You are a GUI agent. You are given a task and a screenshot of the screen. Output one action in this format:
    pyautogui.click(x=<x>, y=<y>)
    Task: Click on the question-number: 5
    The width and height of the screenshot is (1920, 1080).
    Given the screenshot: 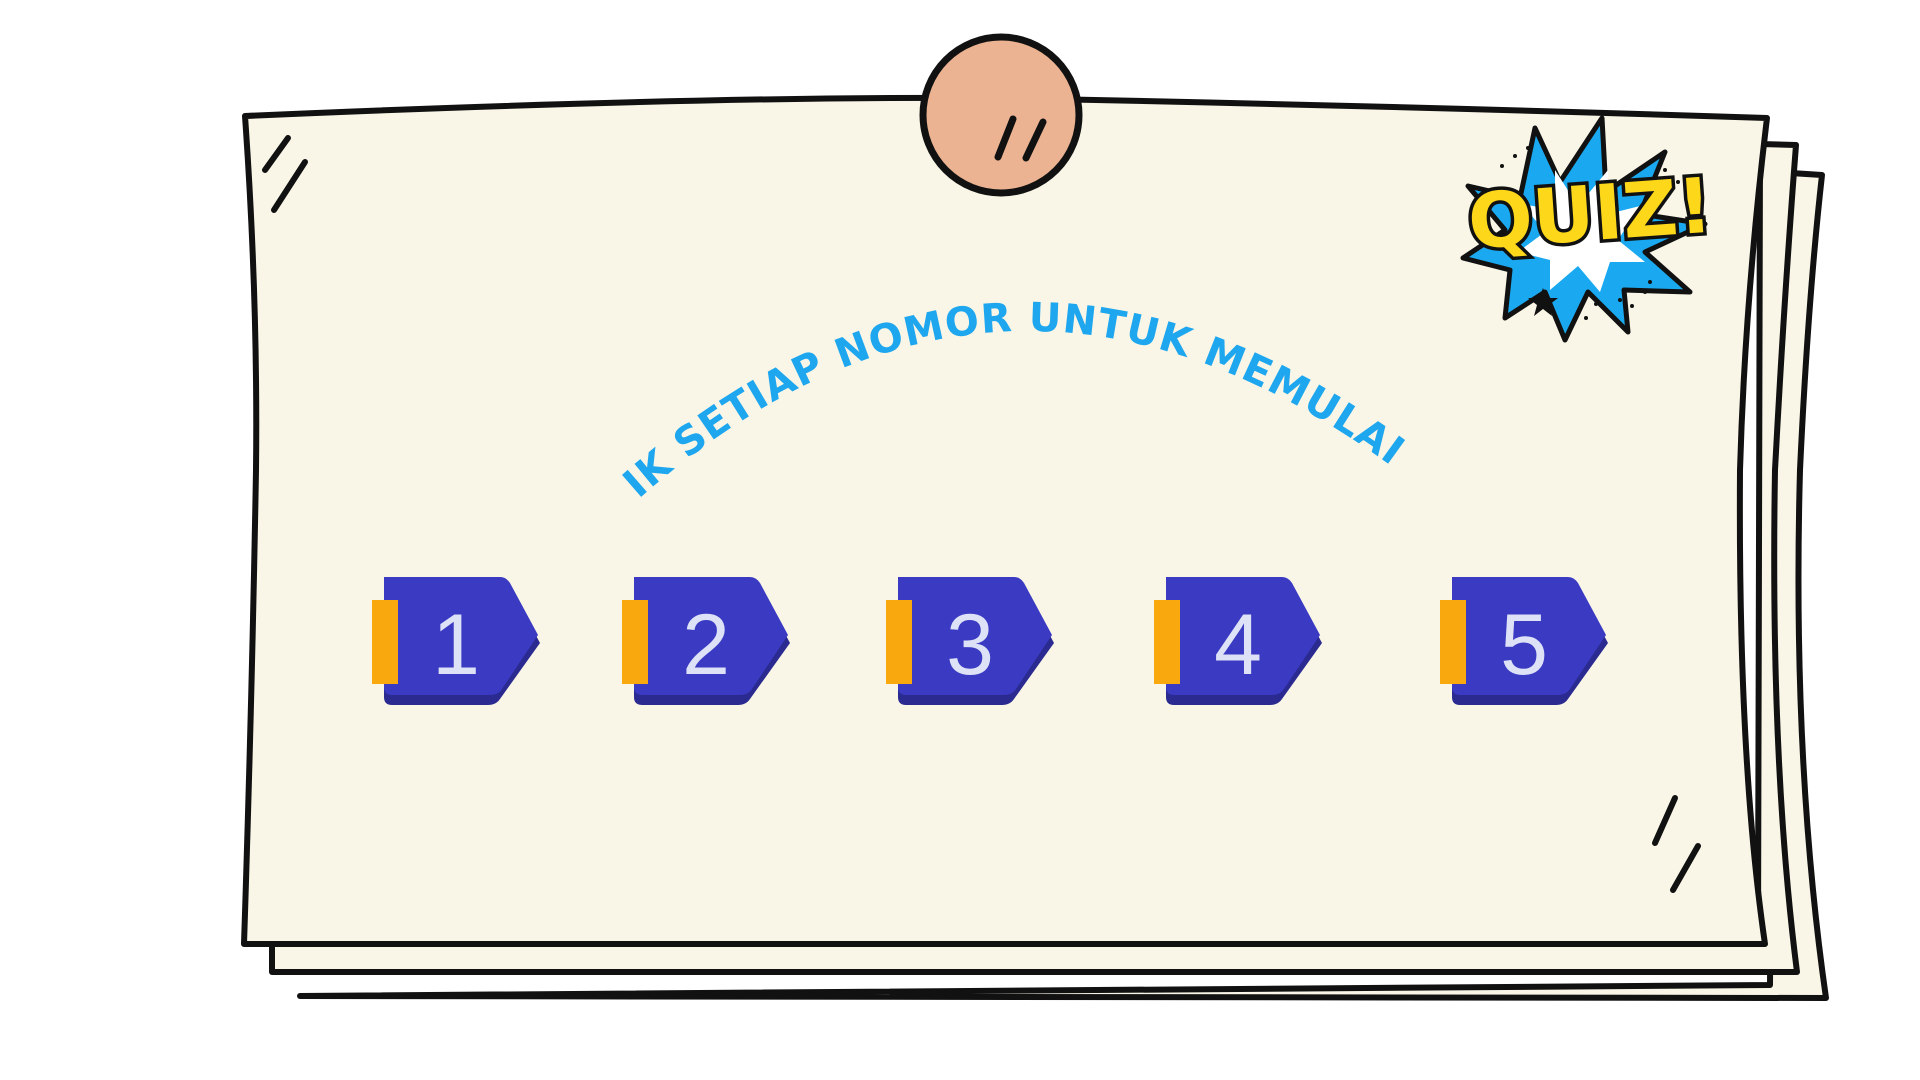 What is the action you would take?
    pyautogui.click(x=1524, y=645)
    